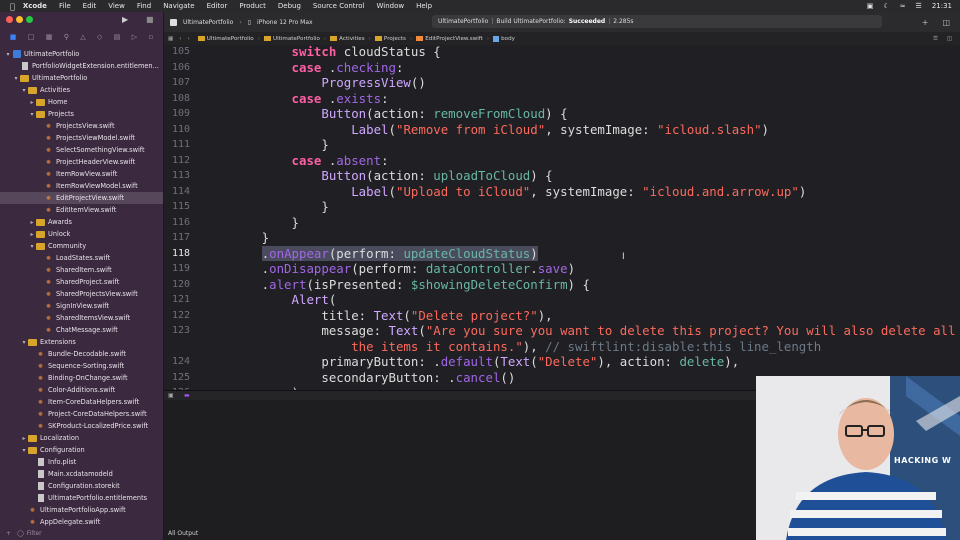 This screenshot has width=960, height=540. What do you see at coordinates (81, 186) in the screenshot?
I see `navigator-row: ❅ ItemRowViewModel.swift` at bounding box center [81, 186].